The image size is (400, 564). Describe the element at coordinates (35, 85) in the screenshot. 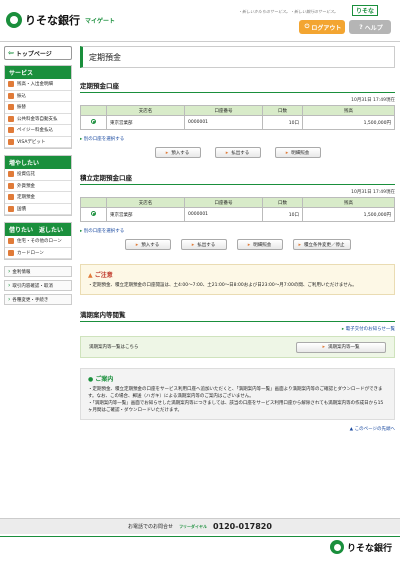

I see `sidebar-item-label: 残高・入出金明細` at that location.